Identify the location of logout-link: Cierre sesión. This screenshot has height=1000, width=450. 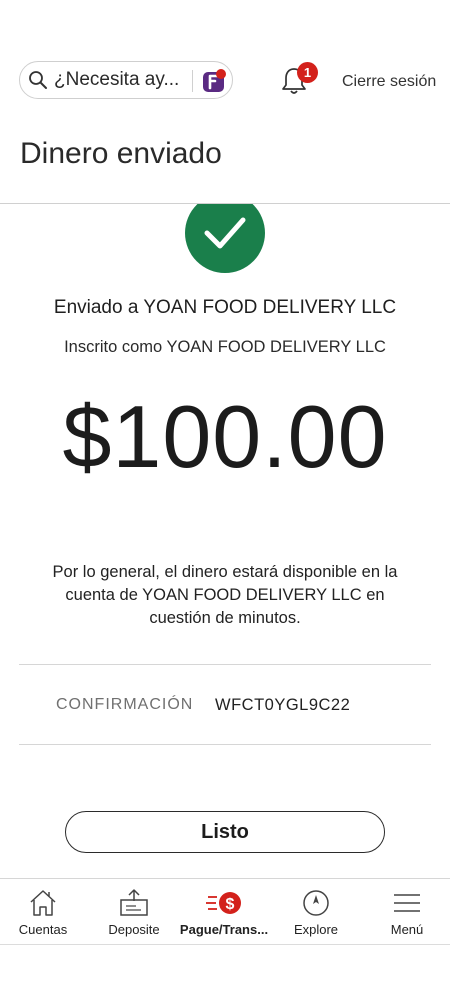
(389, 82).